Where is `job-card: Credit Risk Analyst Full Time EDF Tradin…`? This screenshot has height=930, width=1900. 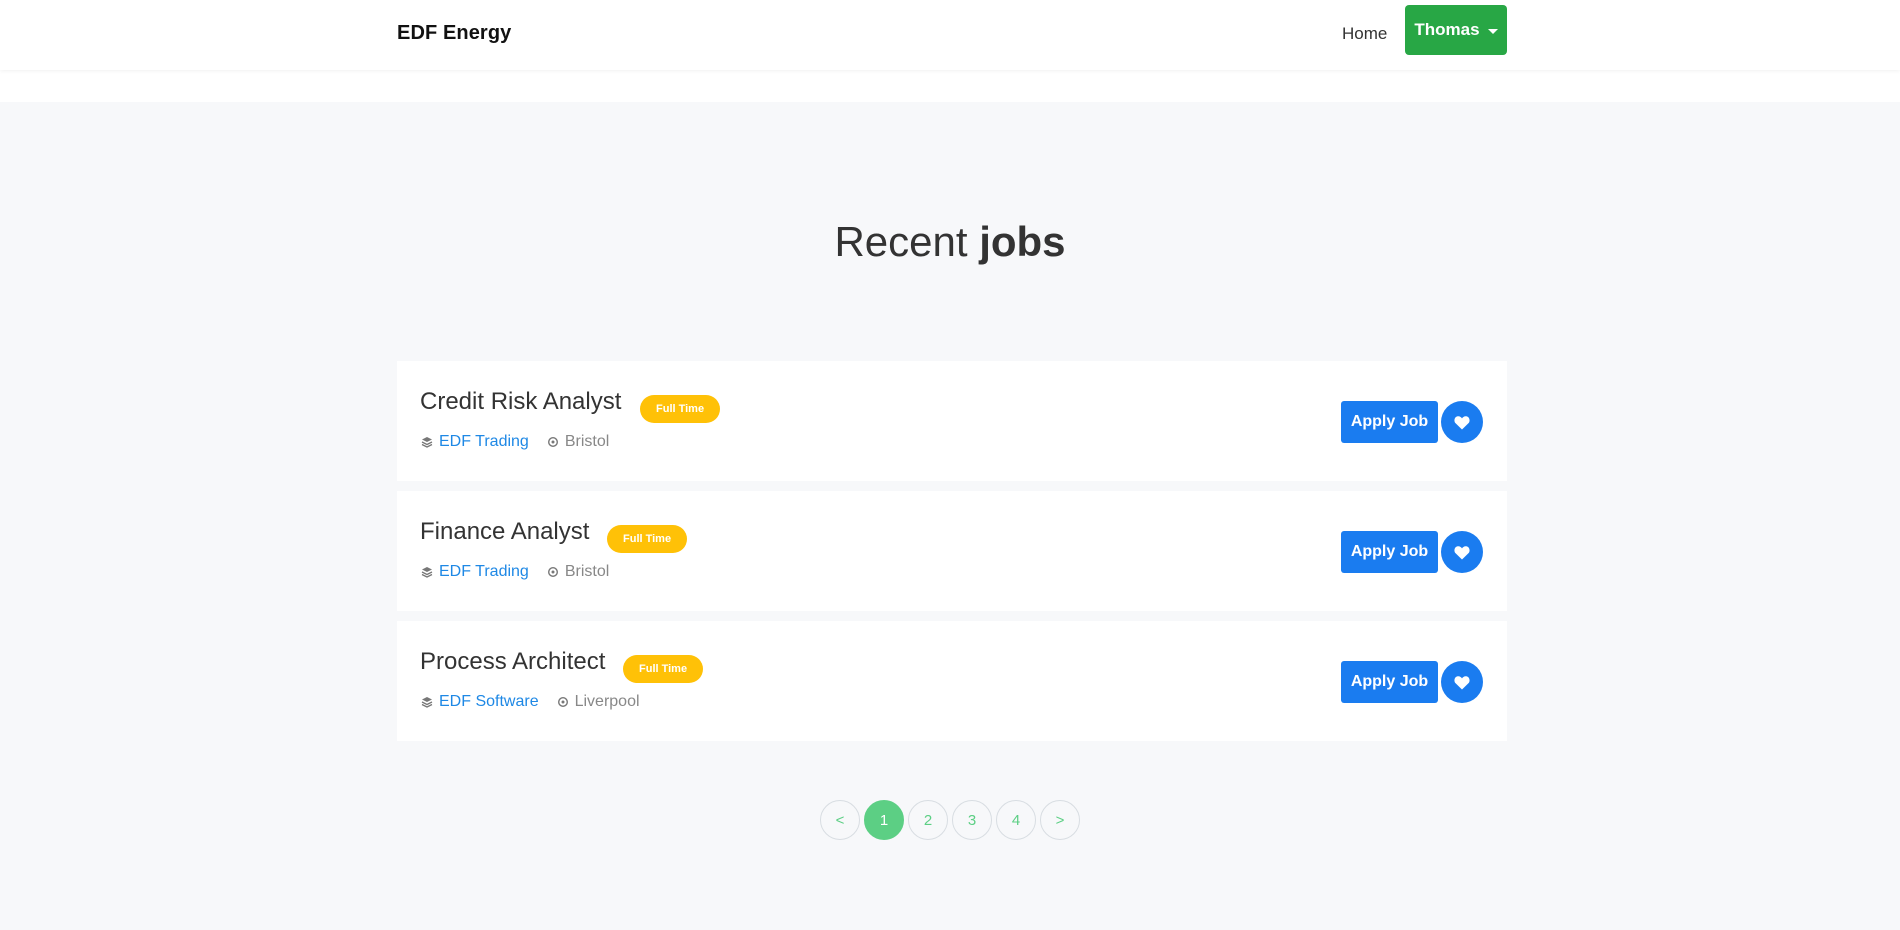 job-card: Credit Risk Analyst Full Time EDF Tradin… is located at coordinates (952, 421).